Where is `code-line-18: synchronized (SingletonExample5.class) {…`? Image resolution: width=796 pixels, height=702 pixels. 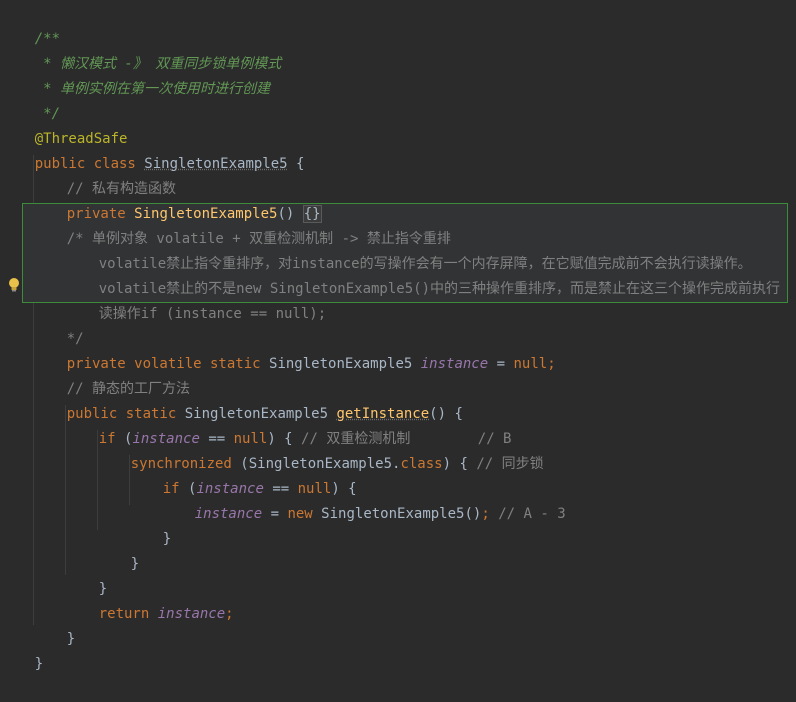 code-line-18: synchronized (SingletonExample5.class) {… is located at coordinates (320, 449).